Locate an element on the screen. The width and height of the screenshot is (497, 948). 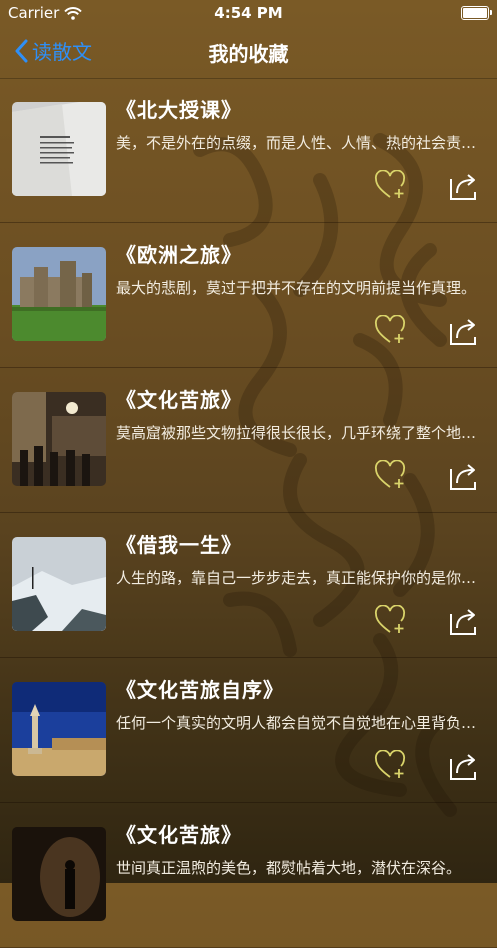
battery-icon is located at coordinates (476, 13).